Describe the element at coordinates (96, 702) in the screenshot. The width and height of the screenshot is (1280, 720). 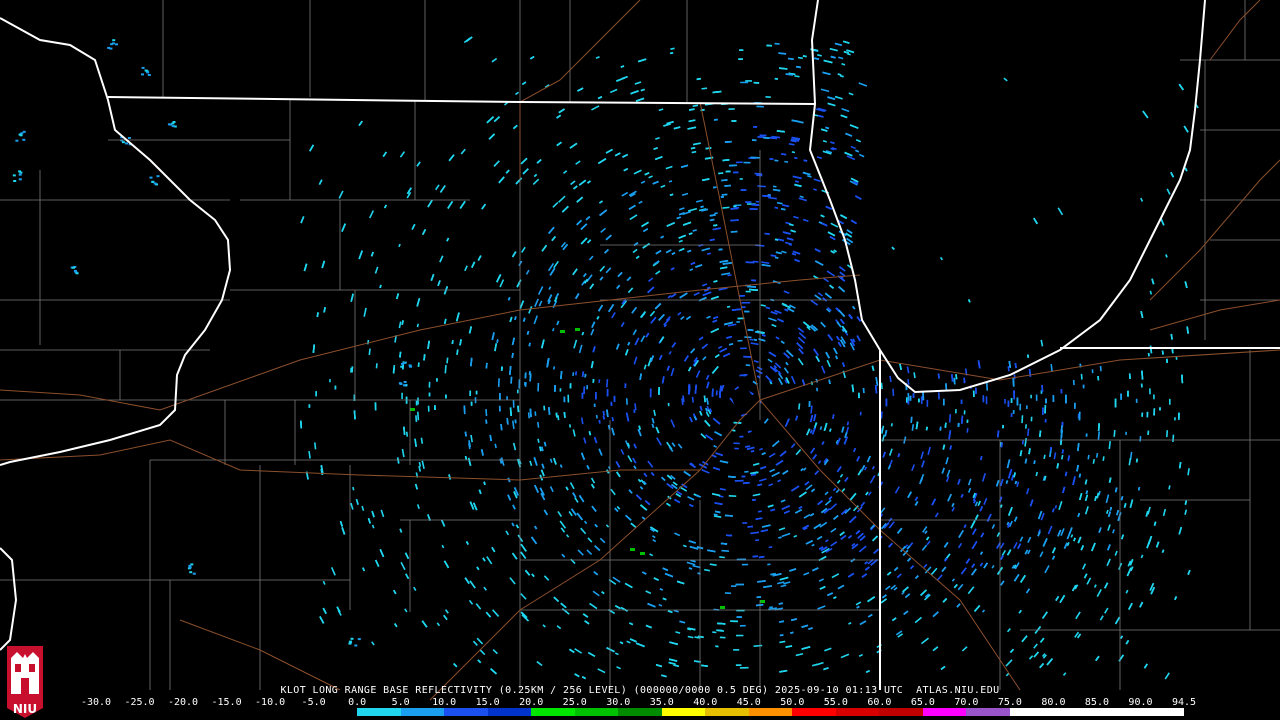
I see `colorbar-tick-label: -30.0` at that location.